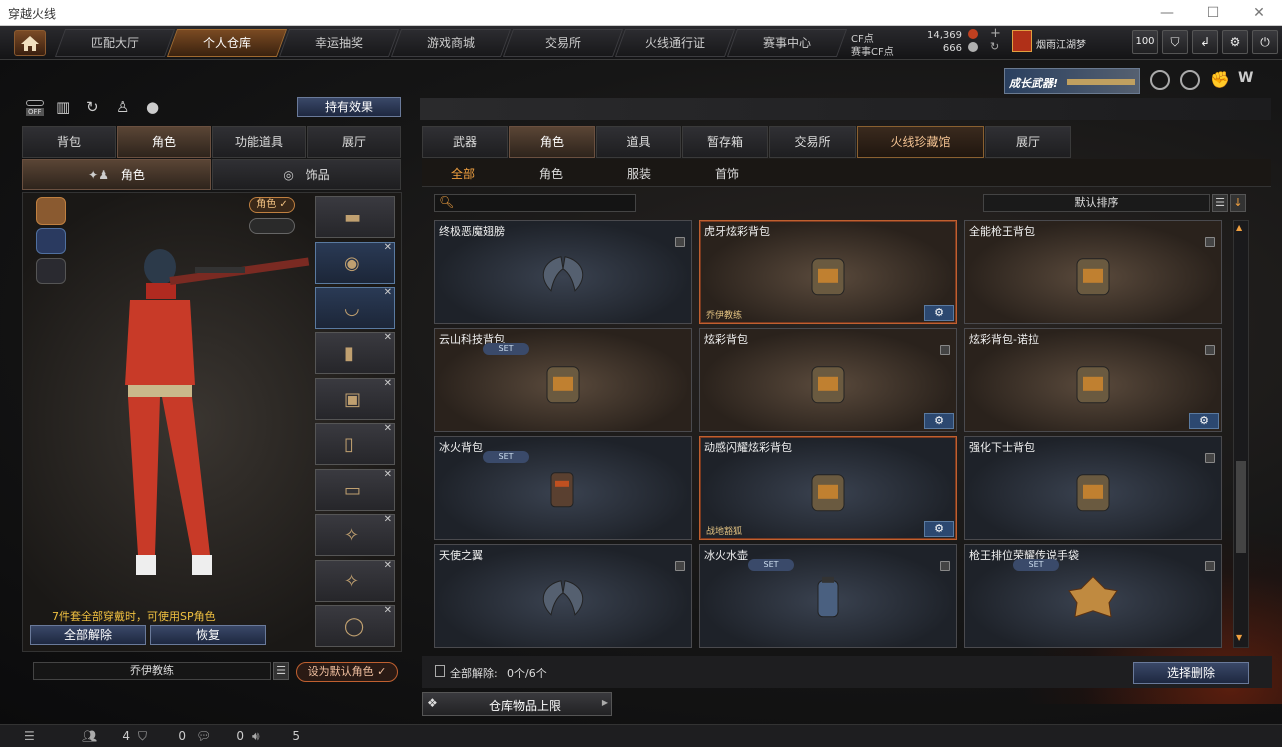 This screenshot has height=747, width=1282. I want to click on left-tab-0: 背包, so click(69, 142).